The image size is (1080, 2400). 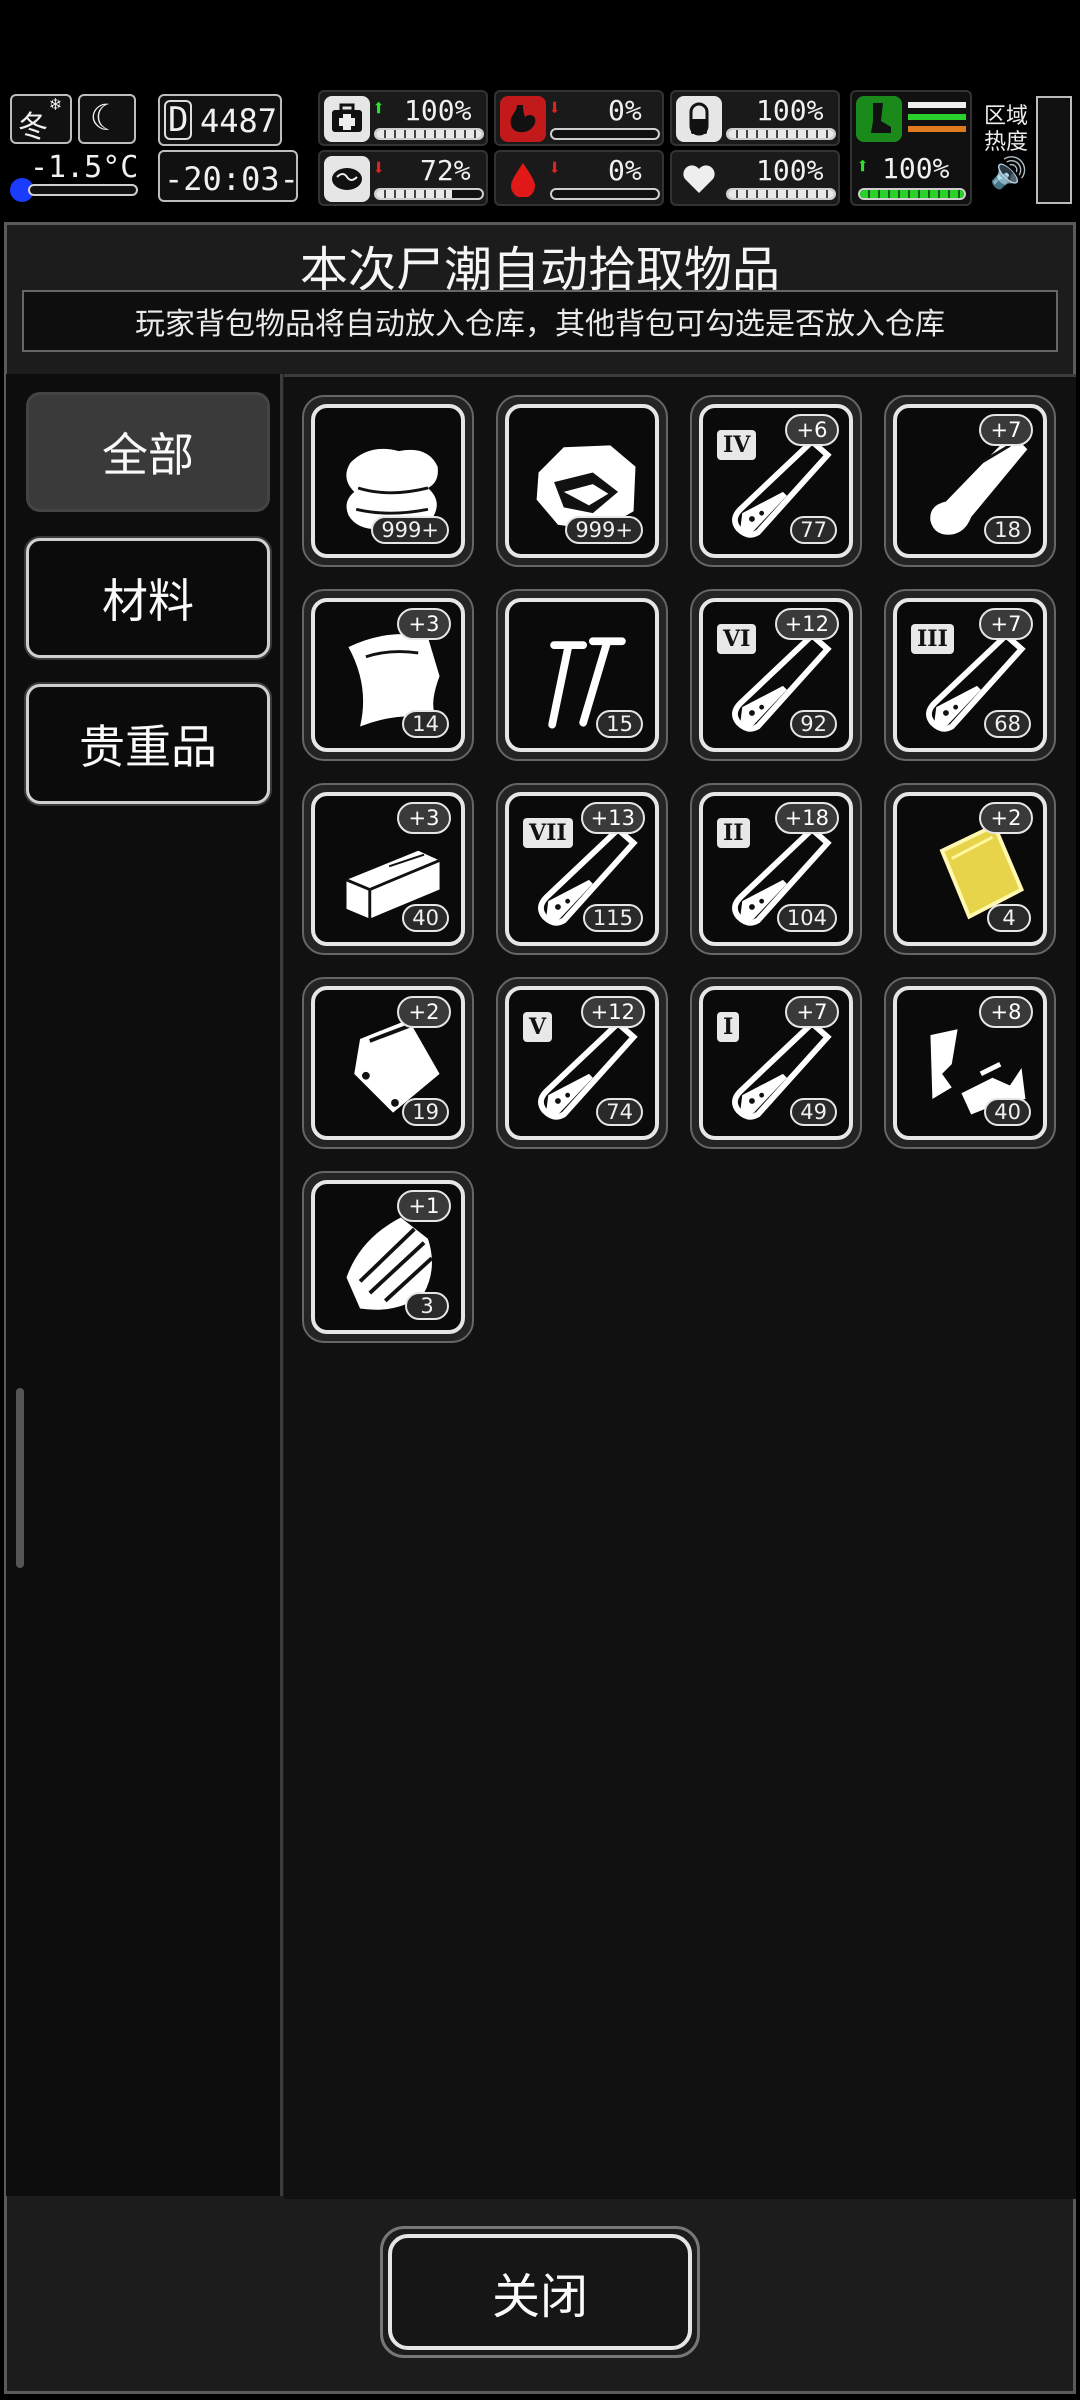 I want to click on stomach-icon, so click(x=523, y=119).